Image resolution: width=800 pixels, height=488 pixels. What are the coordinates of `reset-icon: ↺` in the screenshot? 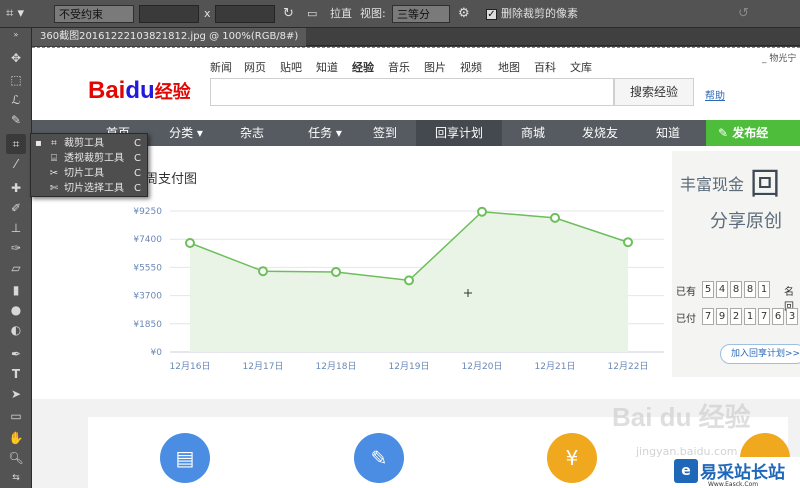 It's located at (743, 14).